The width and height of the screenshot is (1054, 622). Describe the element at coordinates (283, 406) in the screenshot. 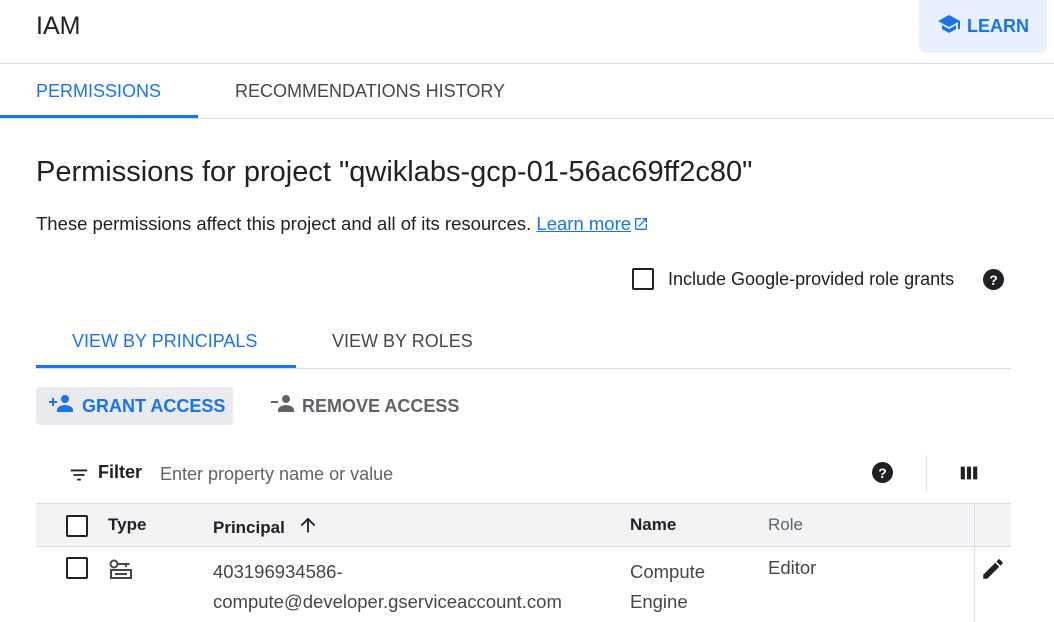

I see `person-remove-icon` at that location.